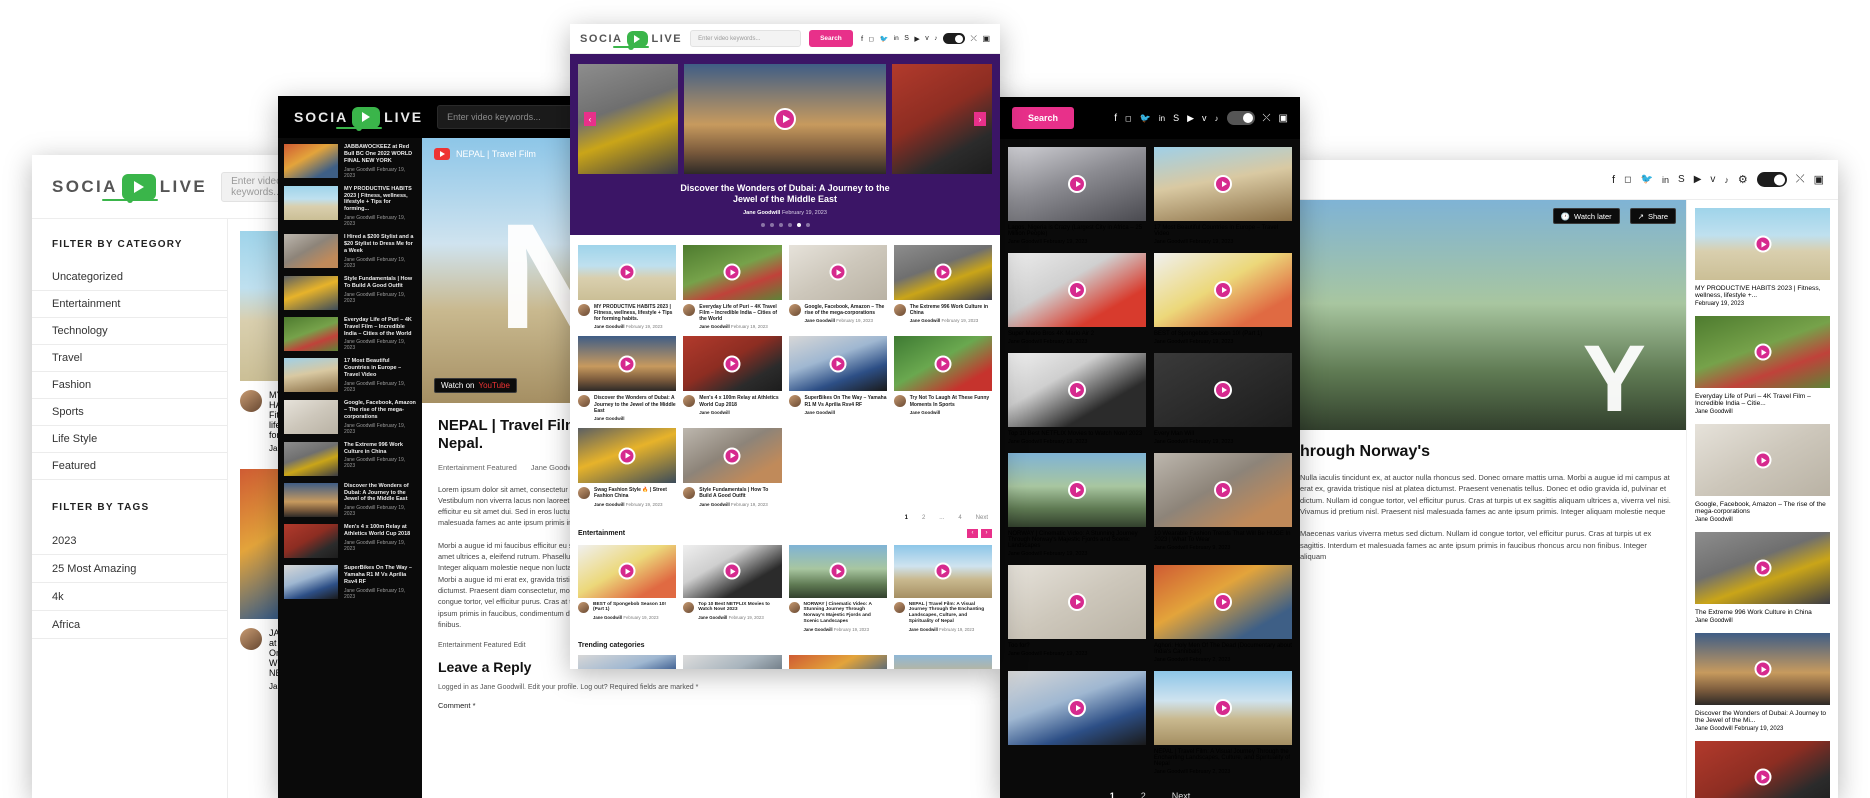 The height and width of the screenshot is (798, 1870). Describe the element at coordinates (942, 119) in the screenshot. I see `hero-slide-next: ›` at that location.